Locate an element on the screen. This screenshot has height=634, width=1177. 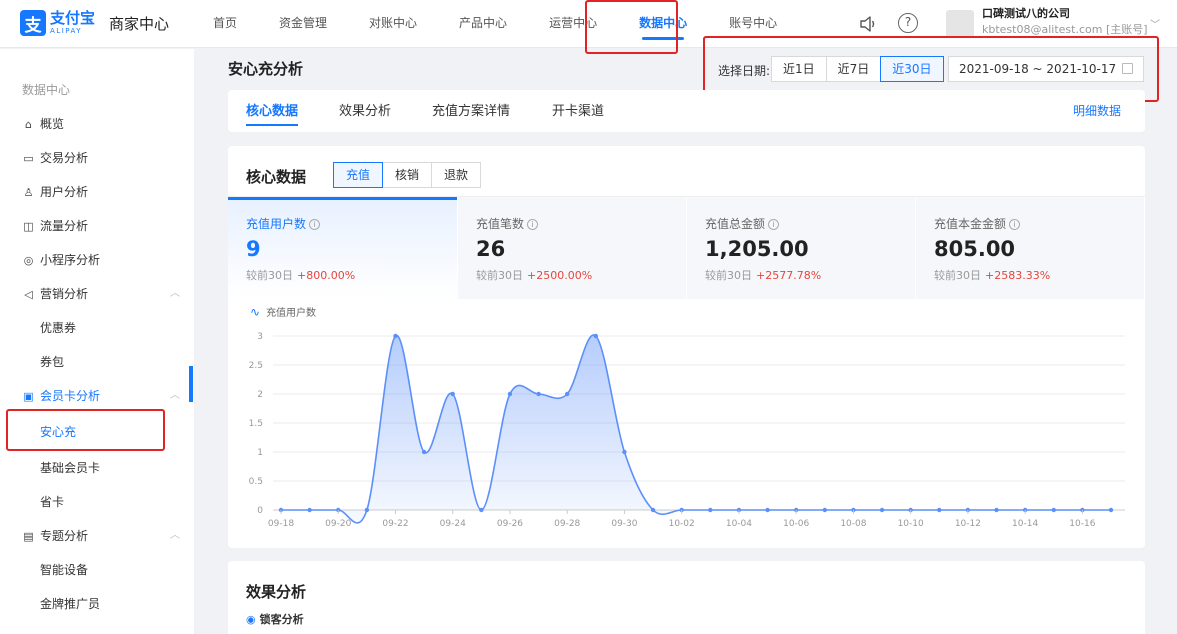
x-tick-label: 10-16 is located at coordinates (1082, 524).